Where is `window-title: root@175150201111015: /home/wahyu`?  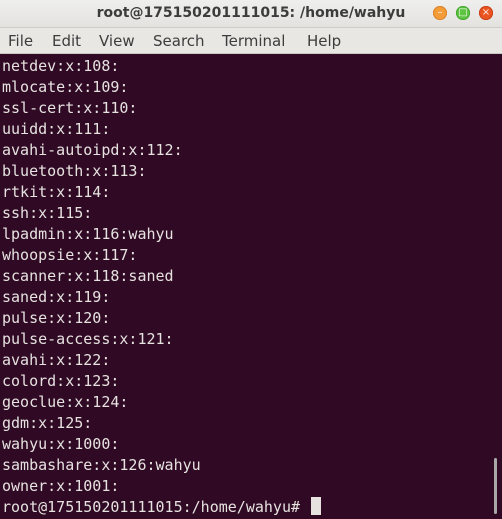
window-title: root@175150201111015: /home/wahyu is located at coordinates (251, 13).